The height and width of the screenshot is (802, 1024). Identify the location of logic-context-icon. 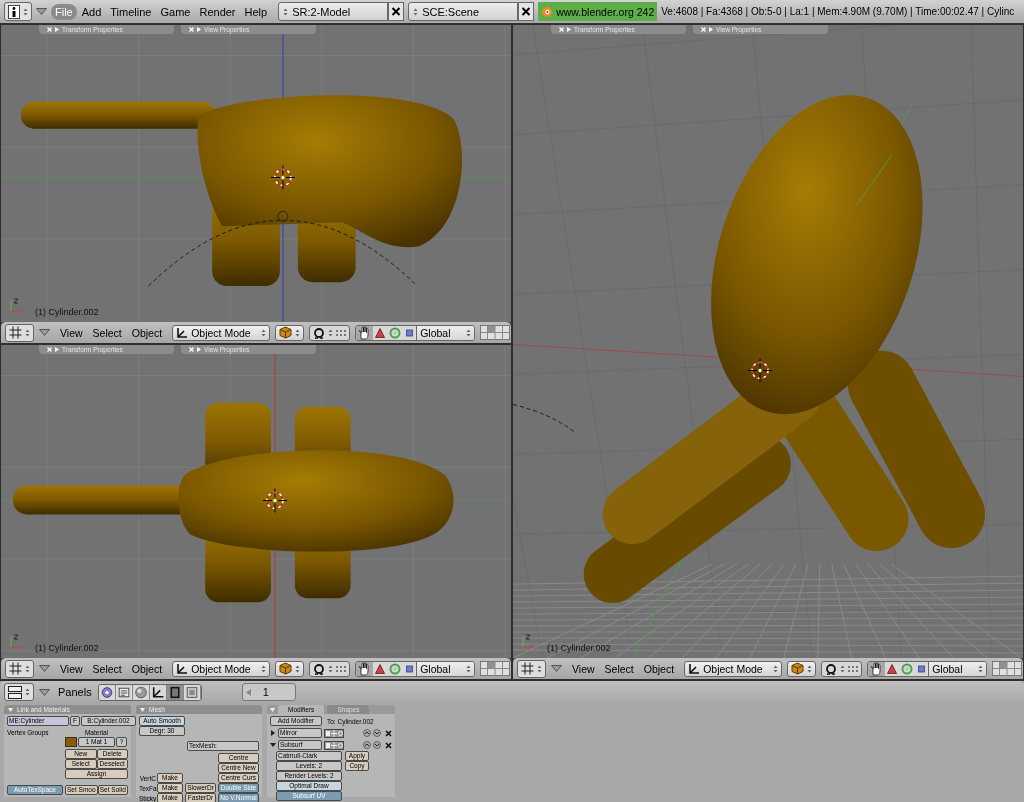
(107, 692).